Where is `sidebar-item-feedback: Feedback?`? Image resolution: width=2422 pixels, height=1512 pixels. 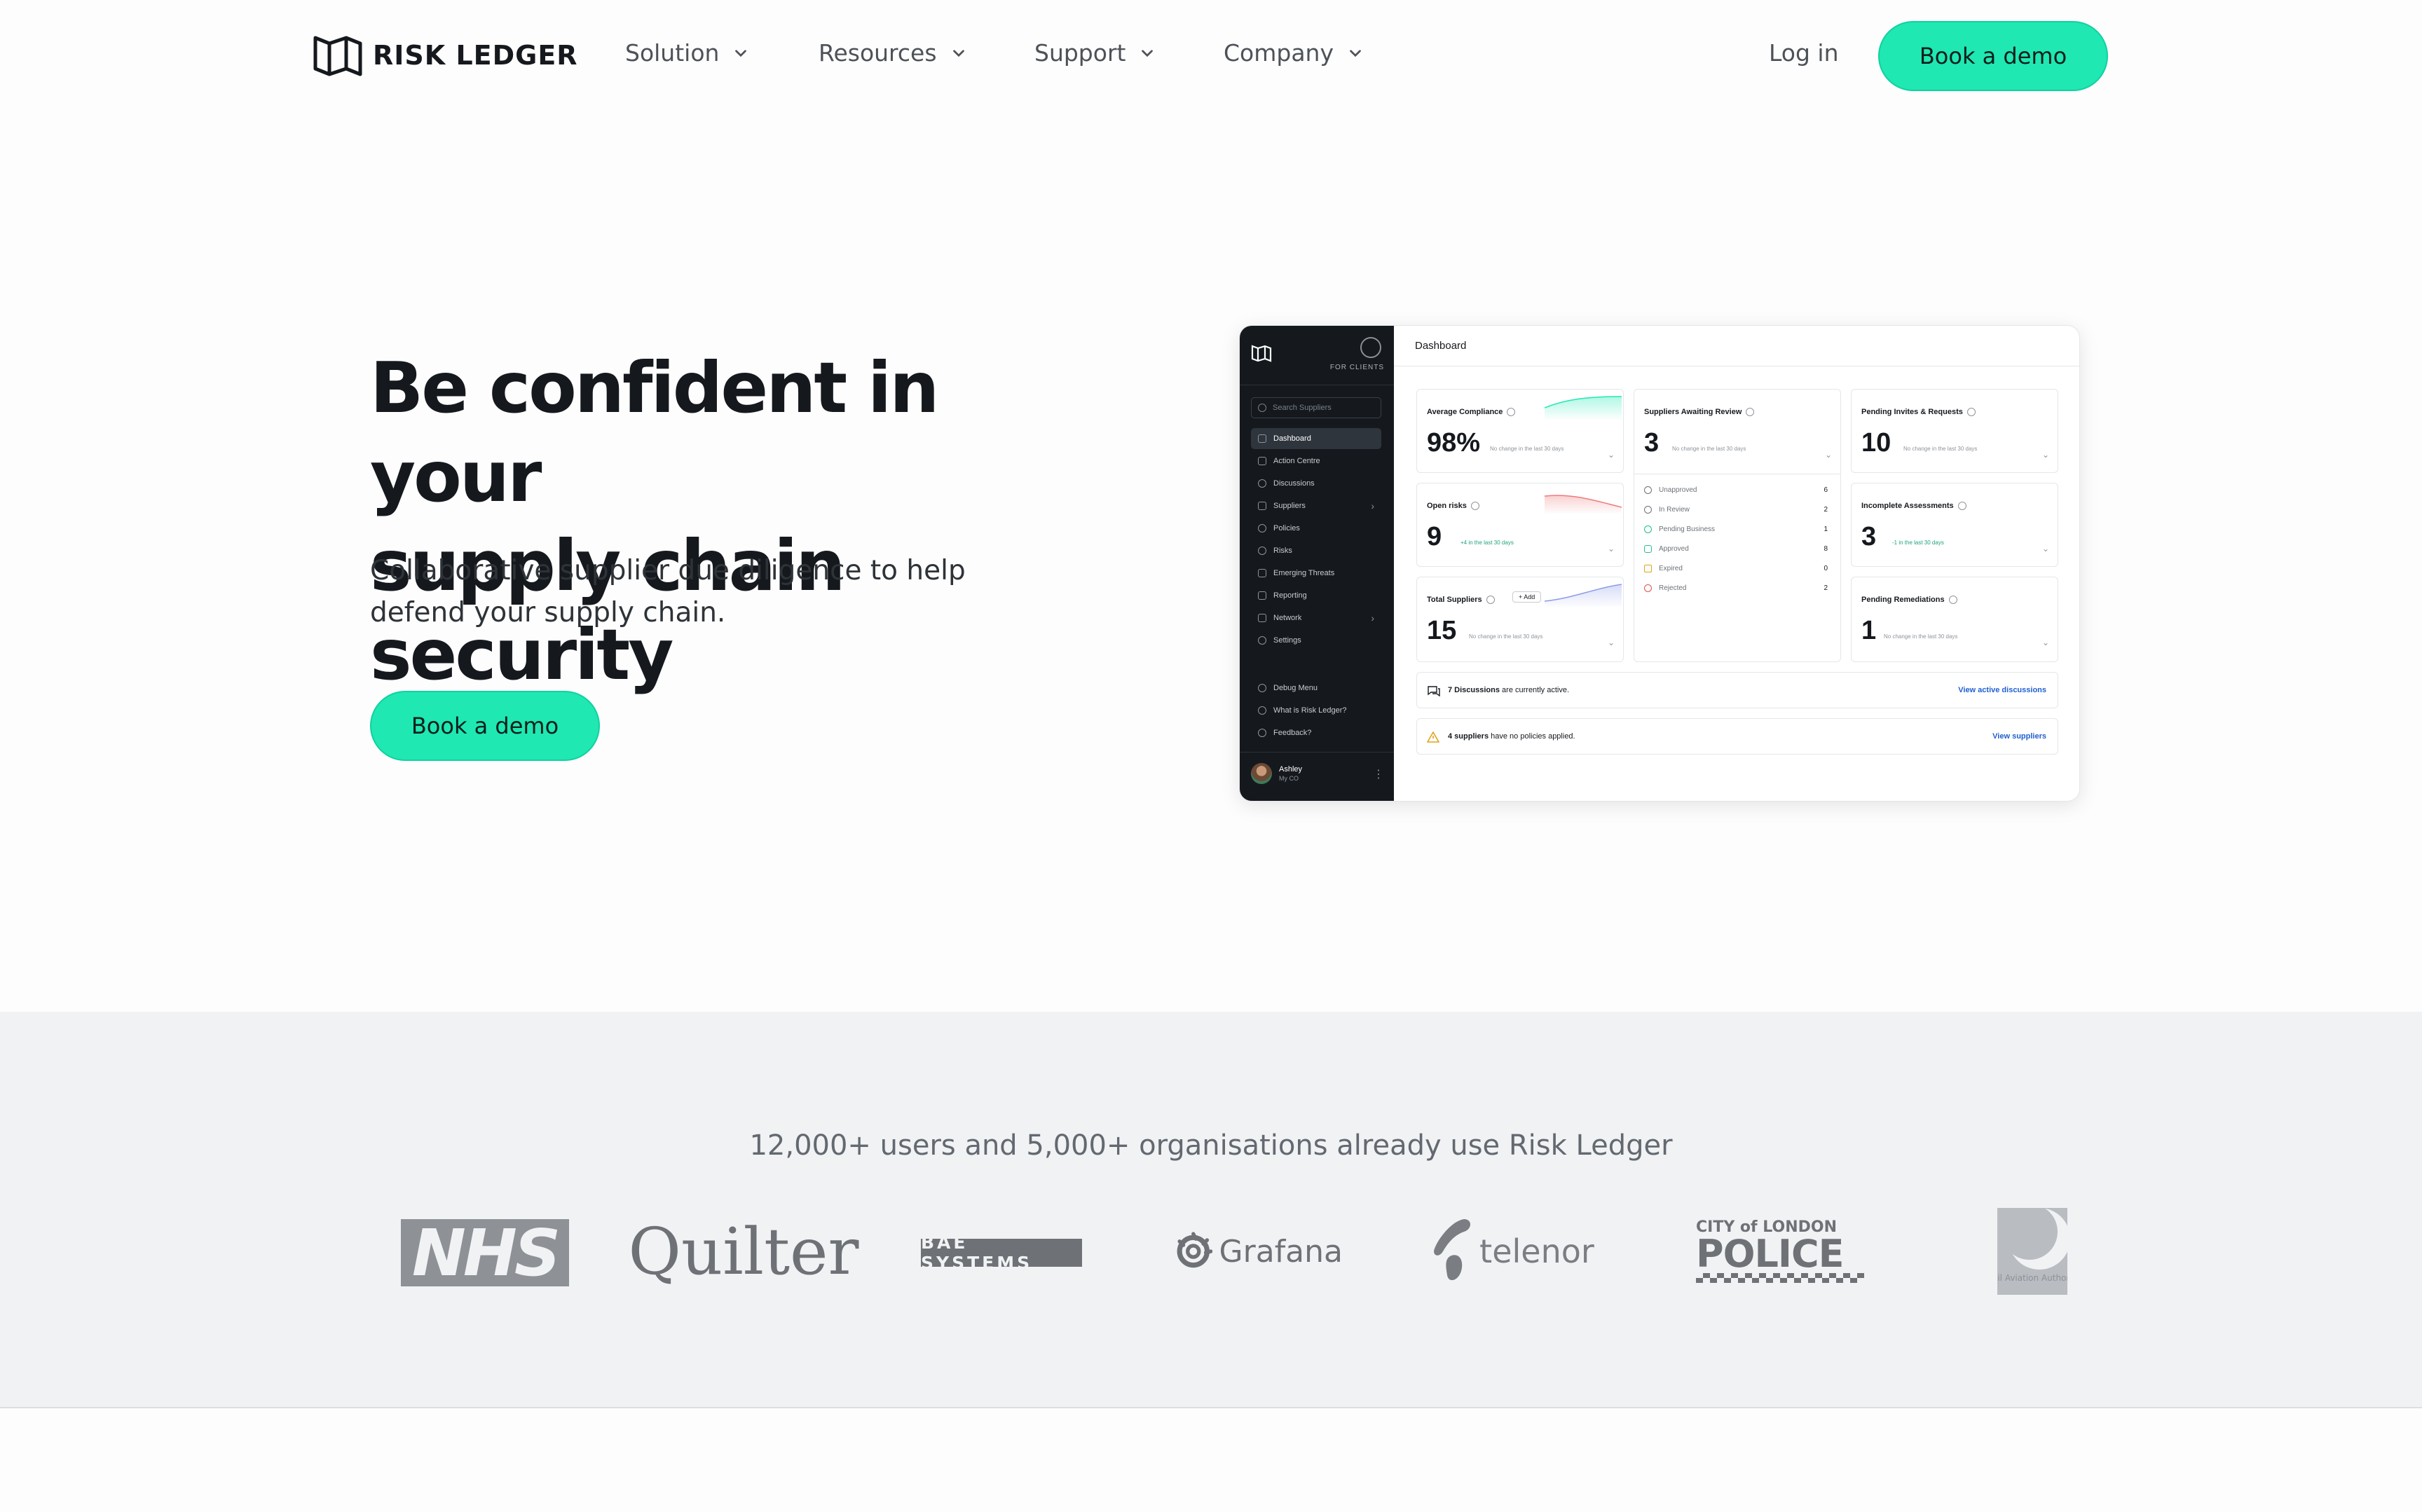 sidebar-item-feedback: Feedback? is located at coordinates (1316, 732).